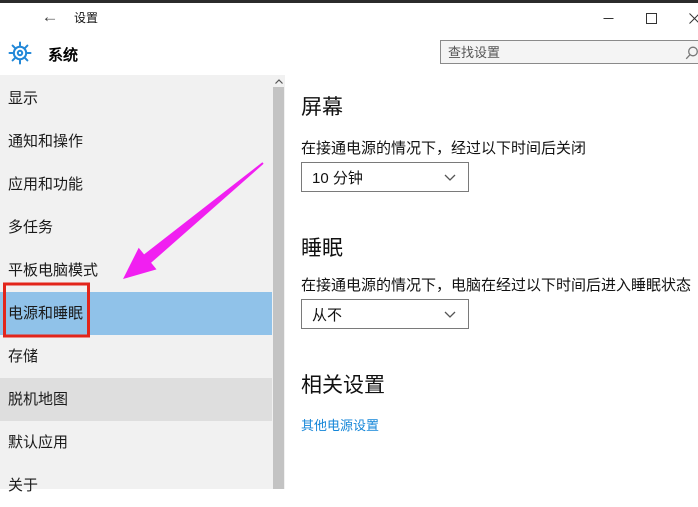 The image size is (698, 507). Describe the element at coordinates (136, 399) in the screenshot. I see `sidebar-item-offline-maps: 脱机地图` at that location.